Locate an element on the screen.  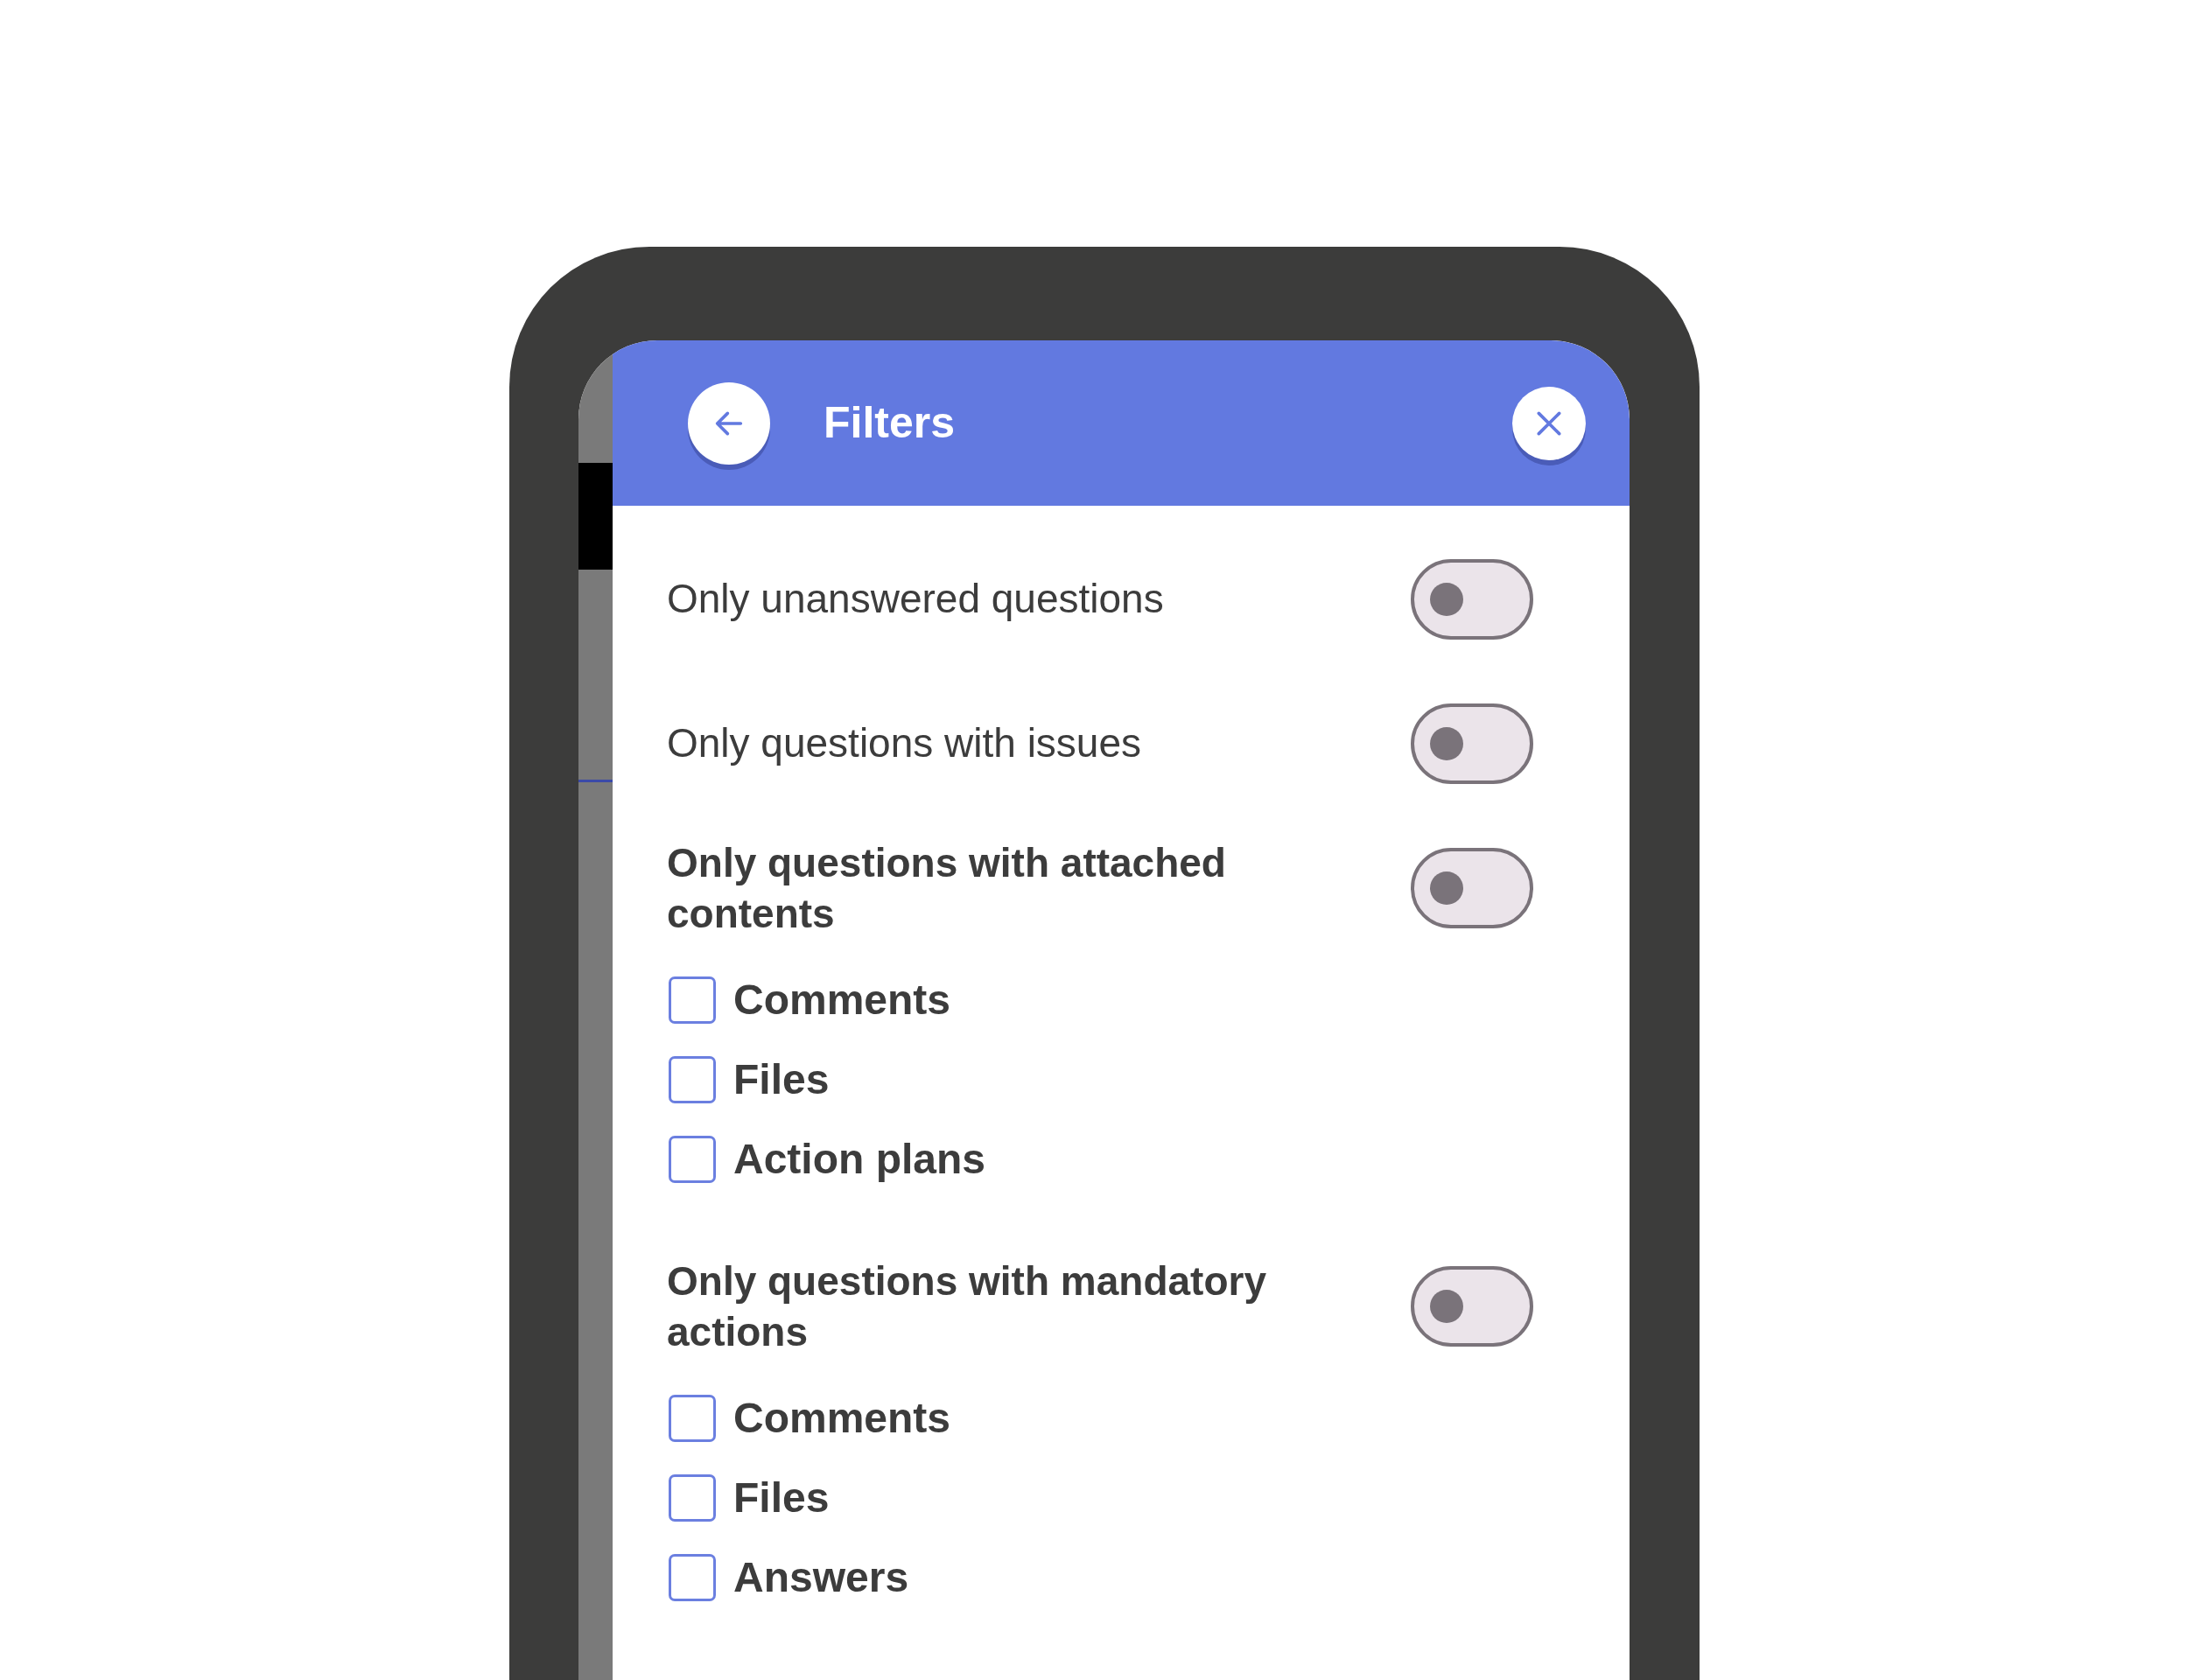
checkbox-label: Action plans is located at coordinates (860, 1159).